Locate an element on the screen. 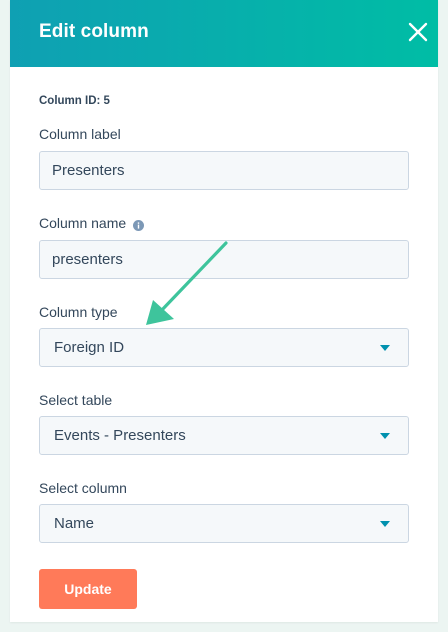 This screenshot has width=448, height=632. select-column-label-text: Select column is located at coordinates (83, 488).